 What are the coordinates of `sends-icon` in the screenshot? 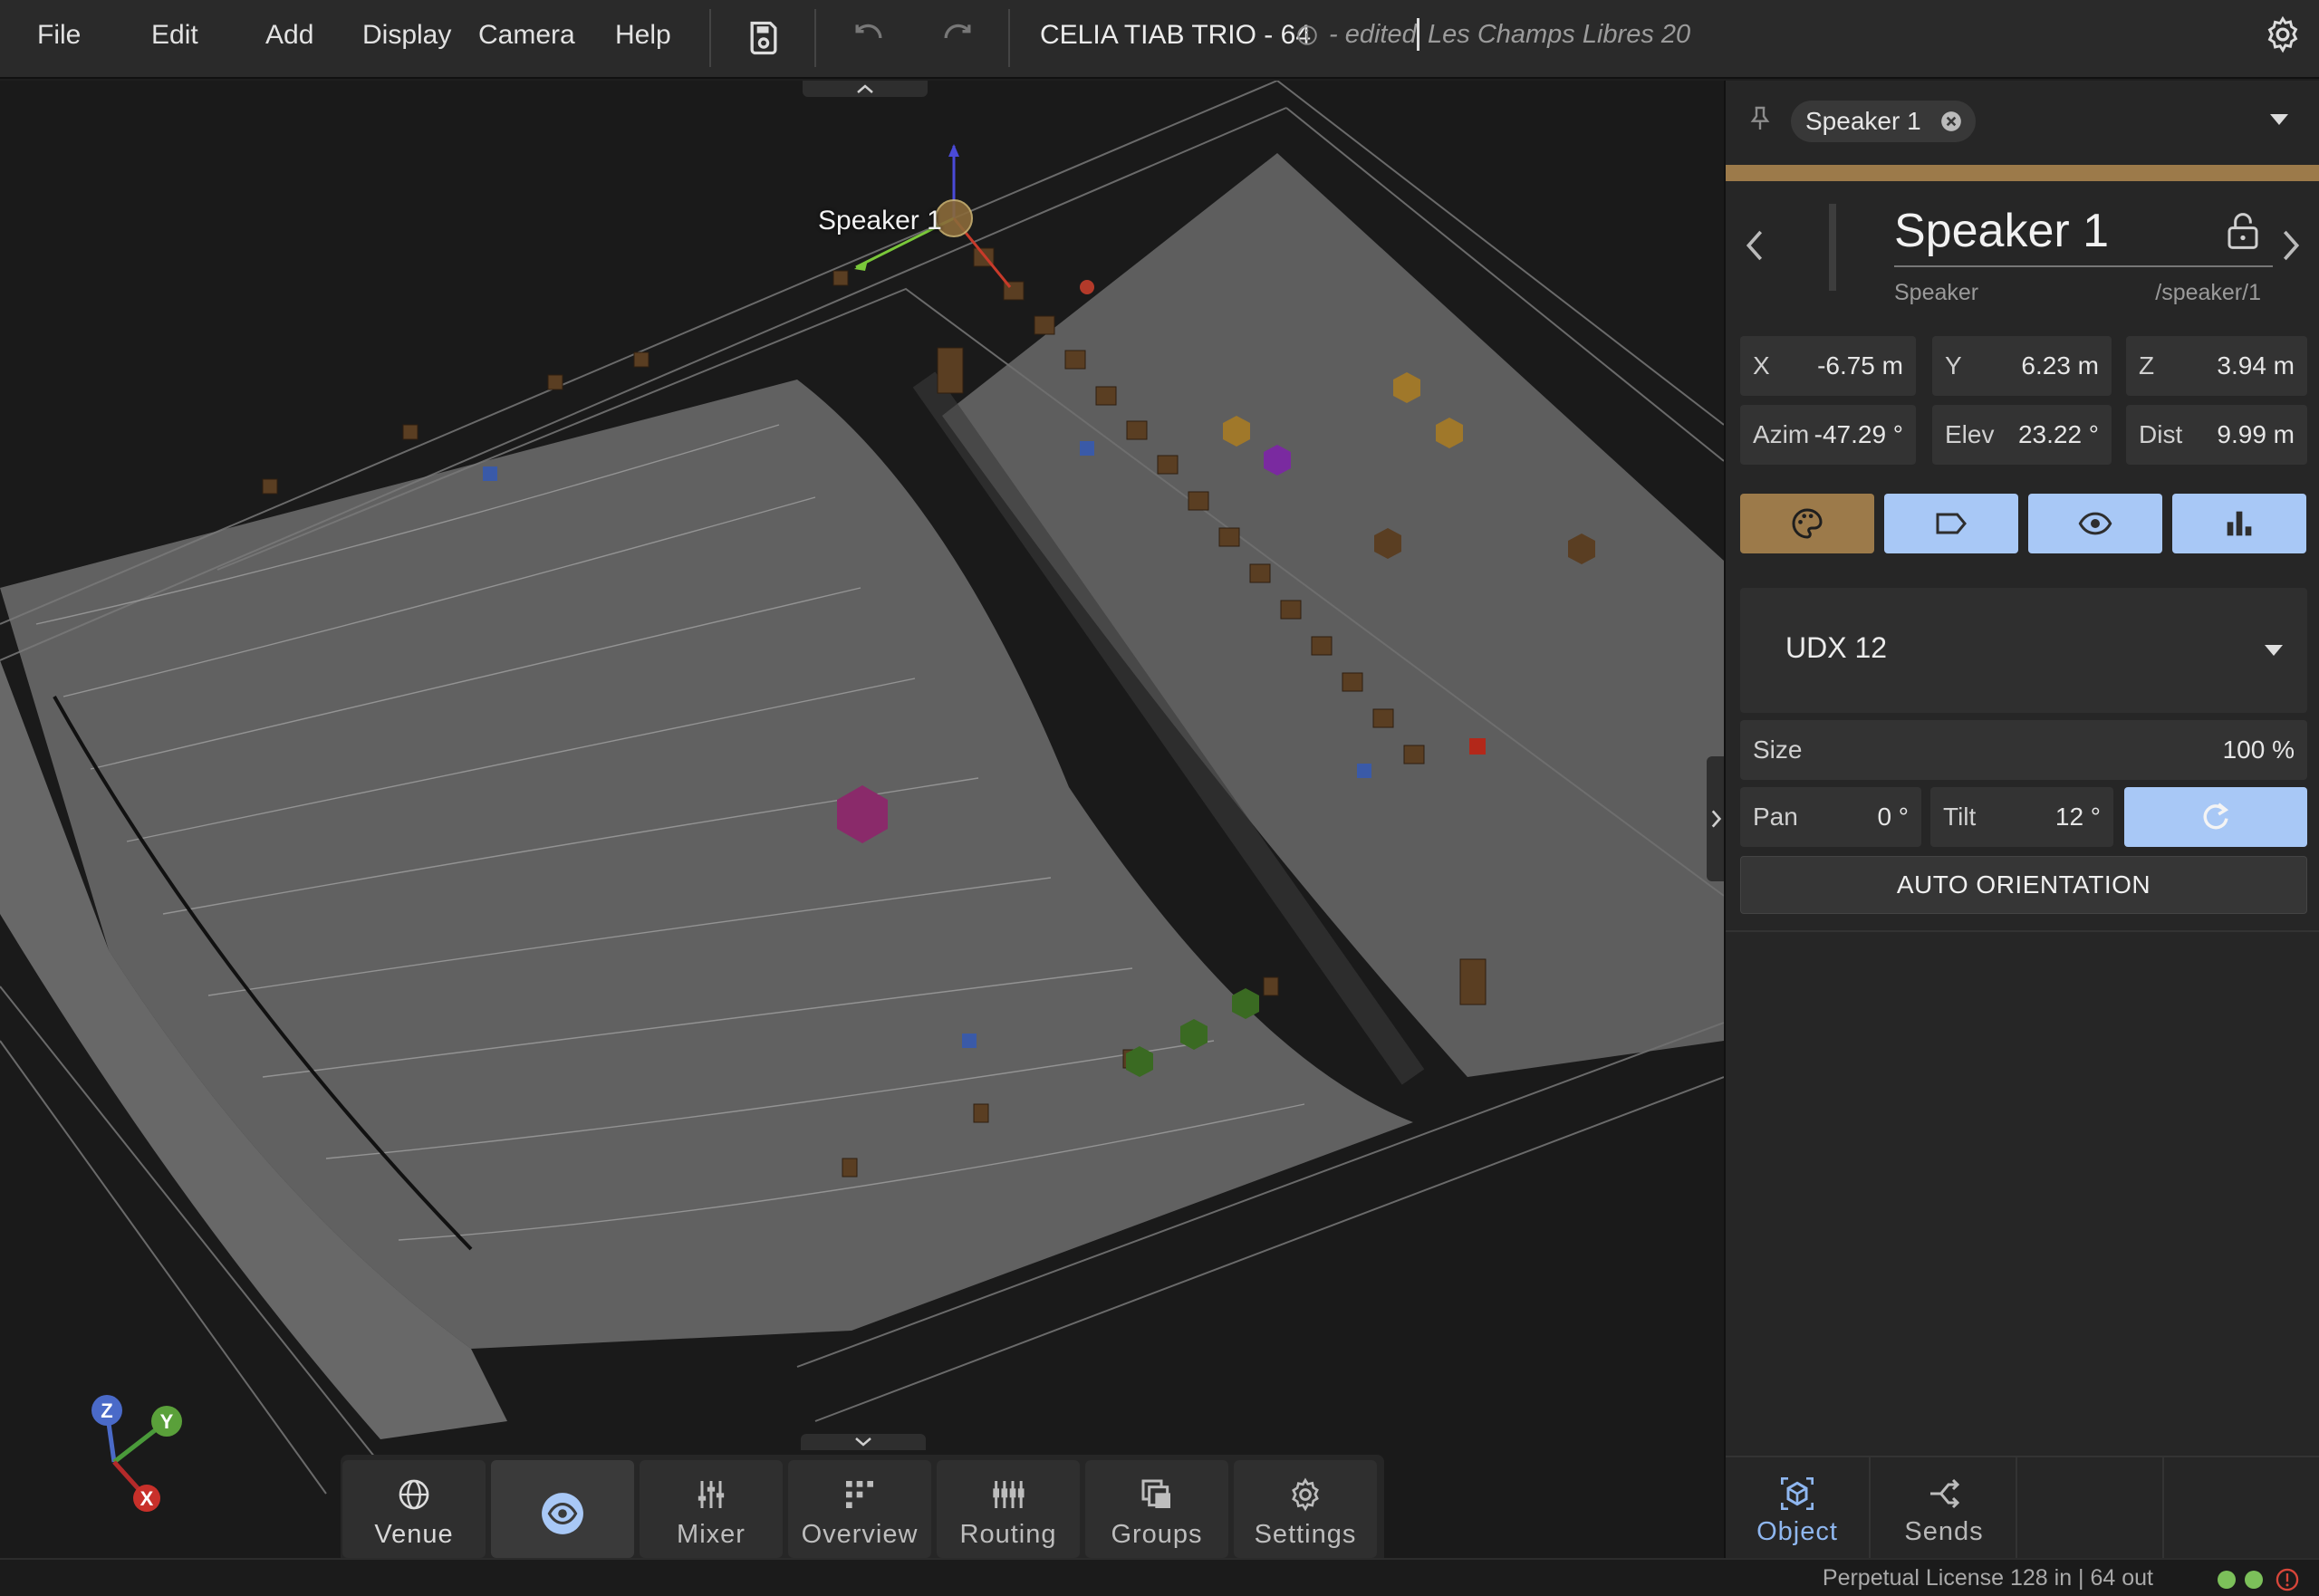 It's located at (1945, 1493).